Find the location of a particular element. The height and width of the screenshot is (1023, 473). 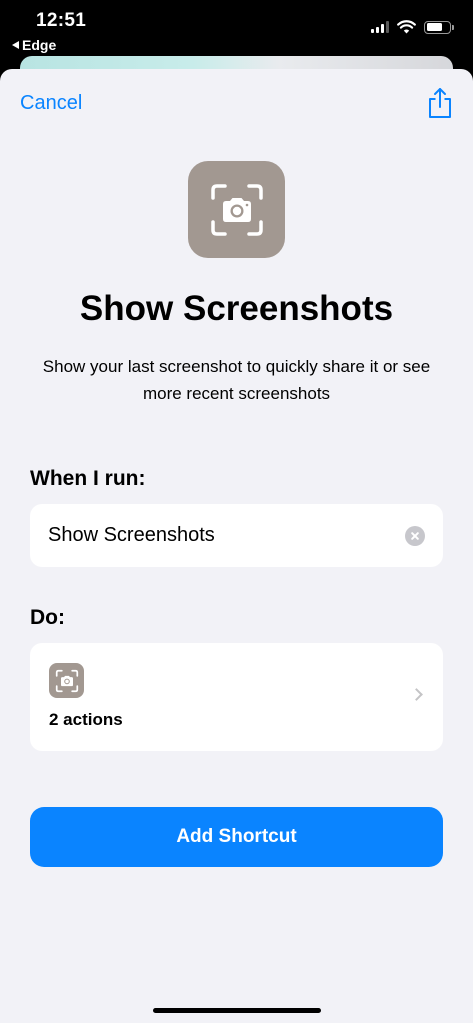

shortcut-name-input is located at coordinates (226, 535).